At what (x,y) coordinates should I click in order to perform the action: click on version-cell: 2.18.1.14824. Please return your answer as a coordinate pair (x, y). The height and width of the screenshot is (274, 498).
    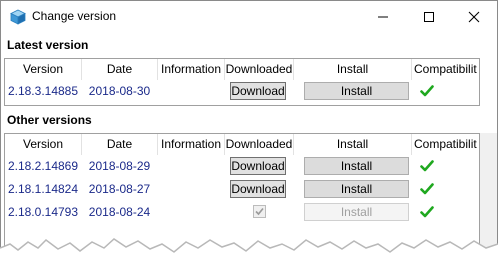
    Looking at the image, I should click on (43, 189).